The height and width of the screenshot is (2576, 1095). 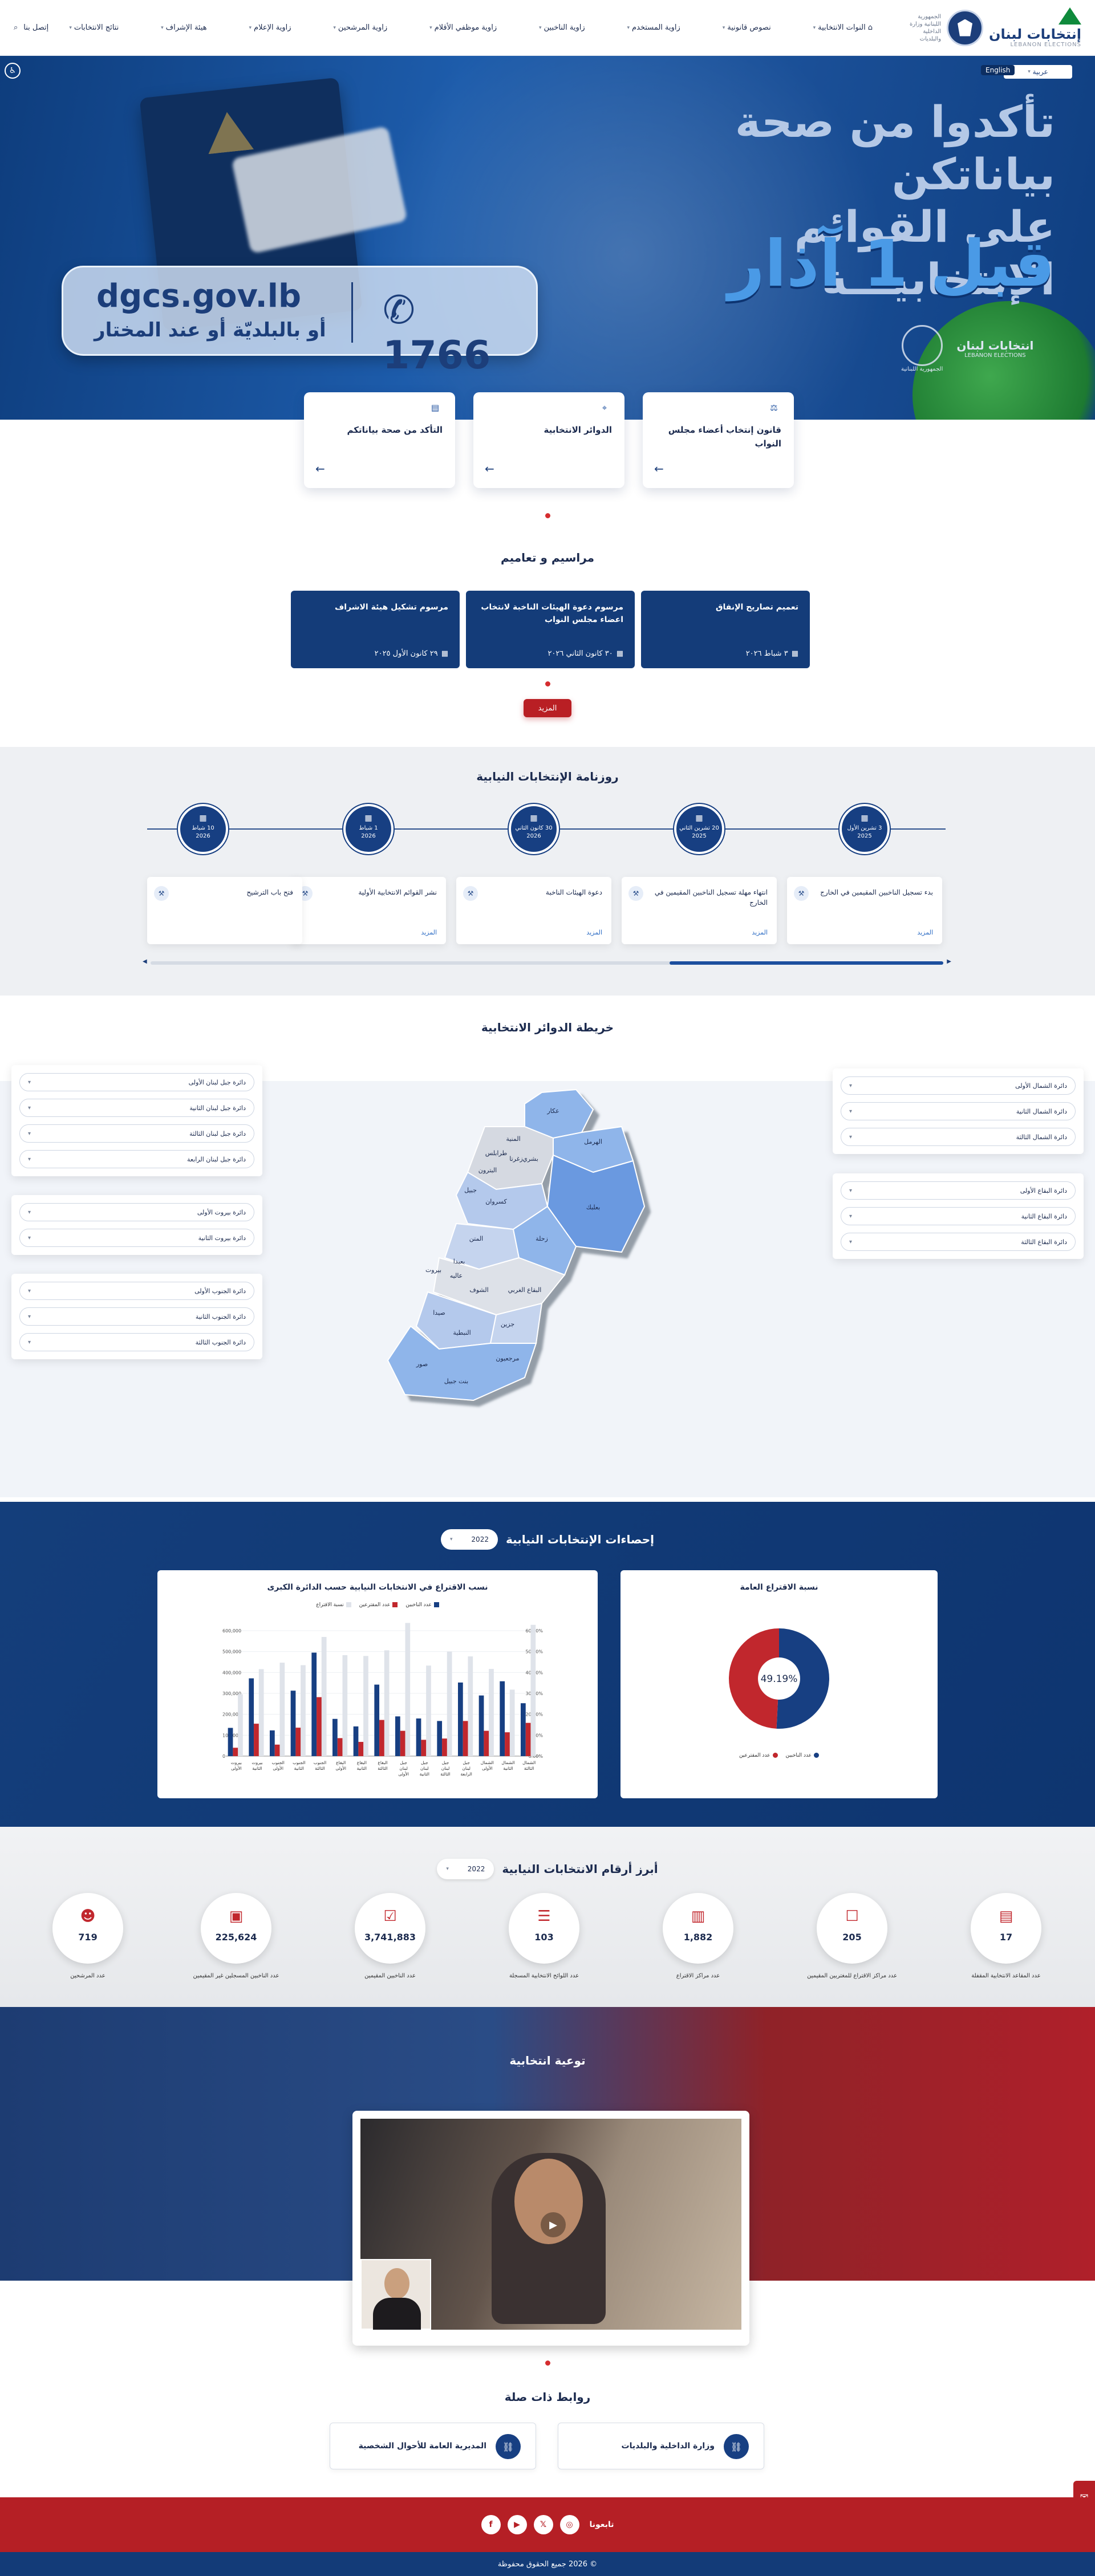 I want to click on nav-label: زاوية المستخدم, so click(x=656, y=27).